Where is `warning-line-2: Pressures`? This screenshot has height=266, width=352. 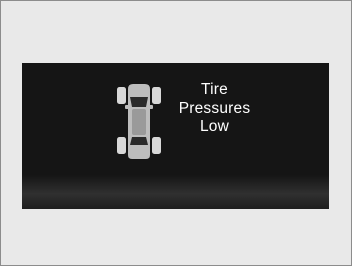 warning-line-2: Pressures is located at coordinates (214, 108).